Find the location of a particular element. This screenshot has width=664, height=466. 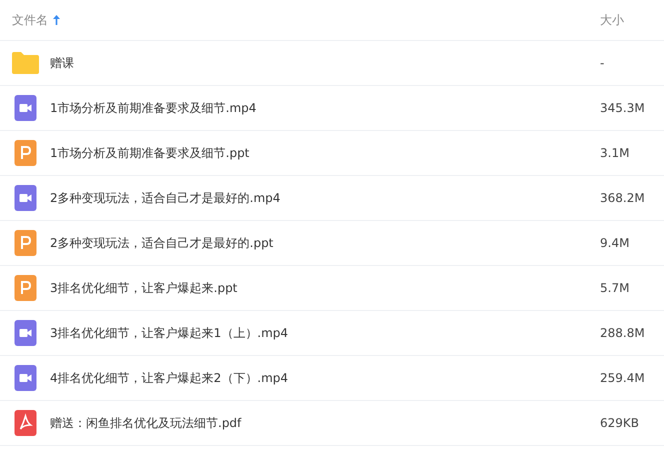

file-size: 629KB is located at coordinates (620, 423).